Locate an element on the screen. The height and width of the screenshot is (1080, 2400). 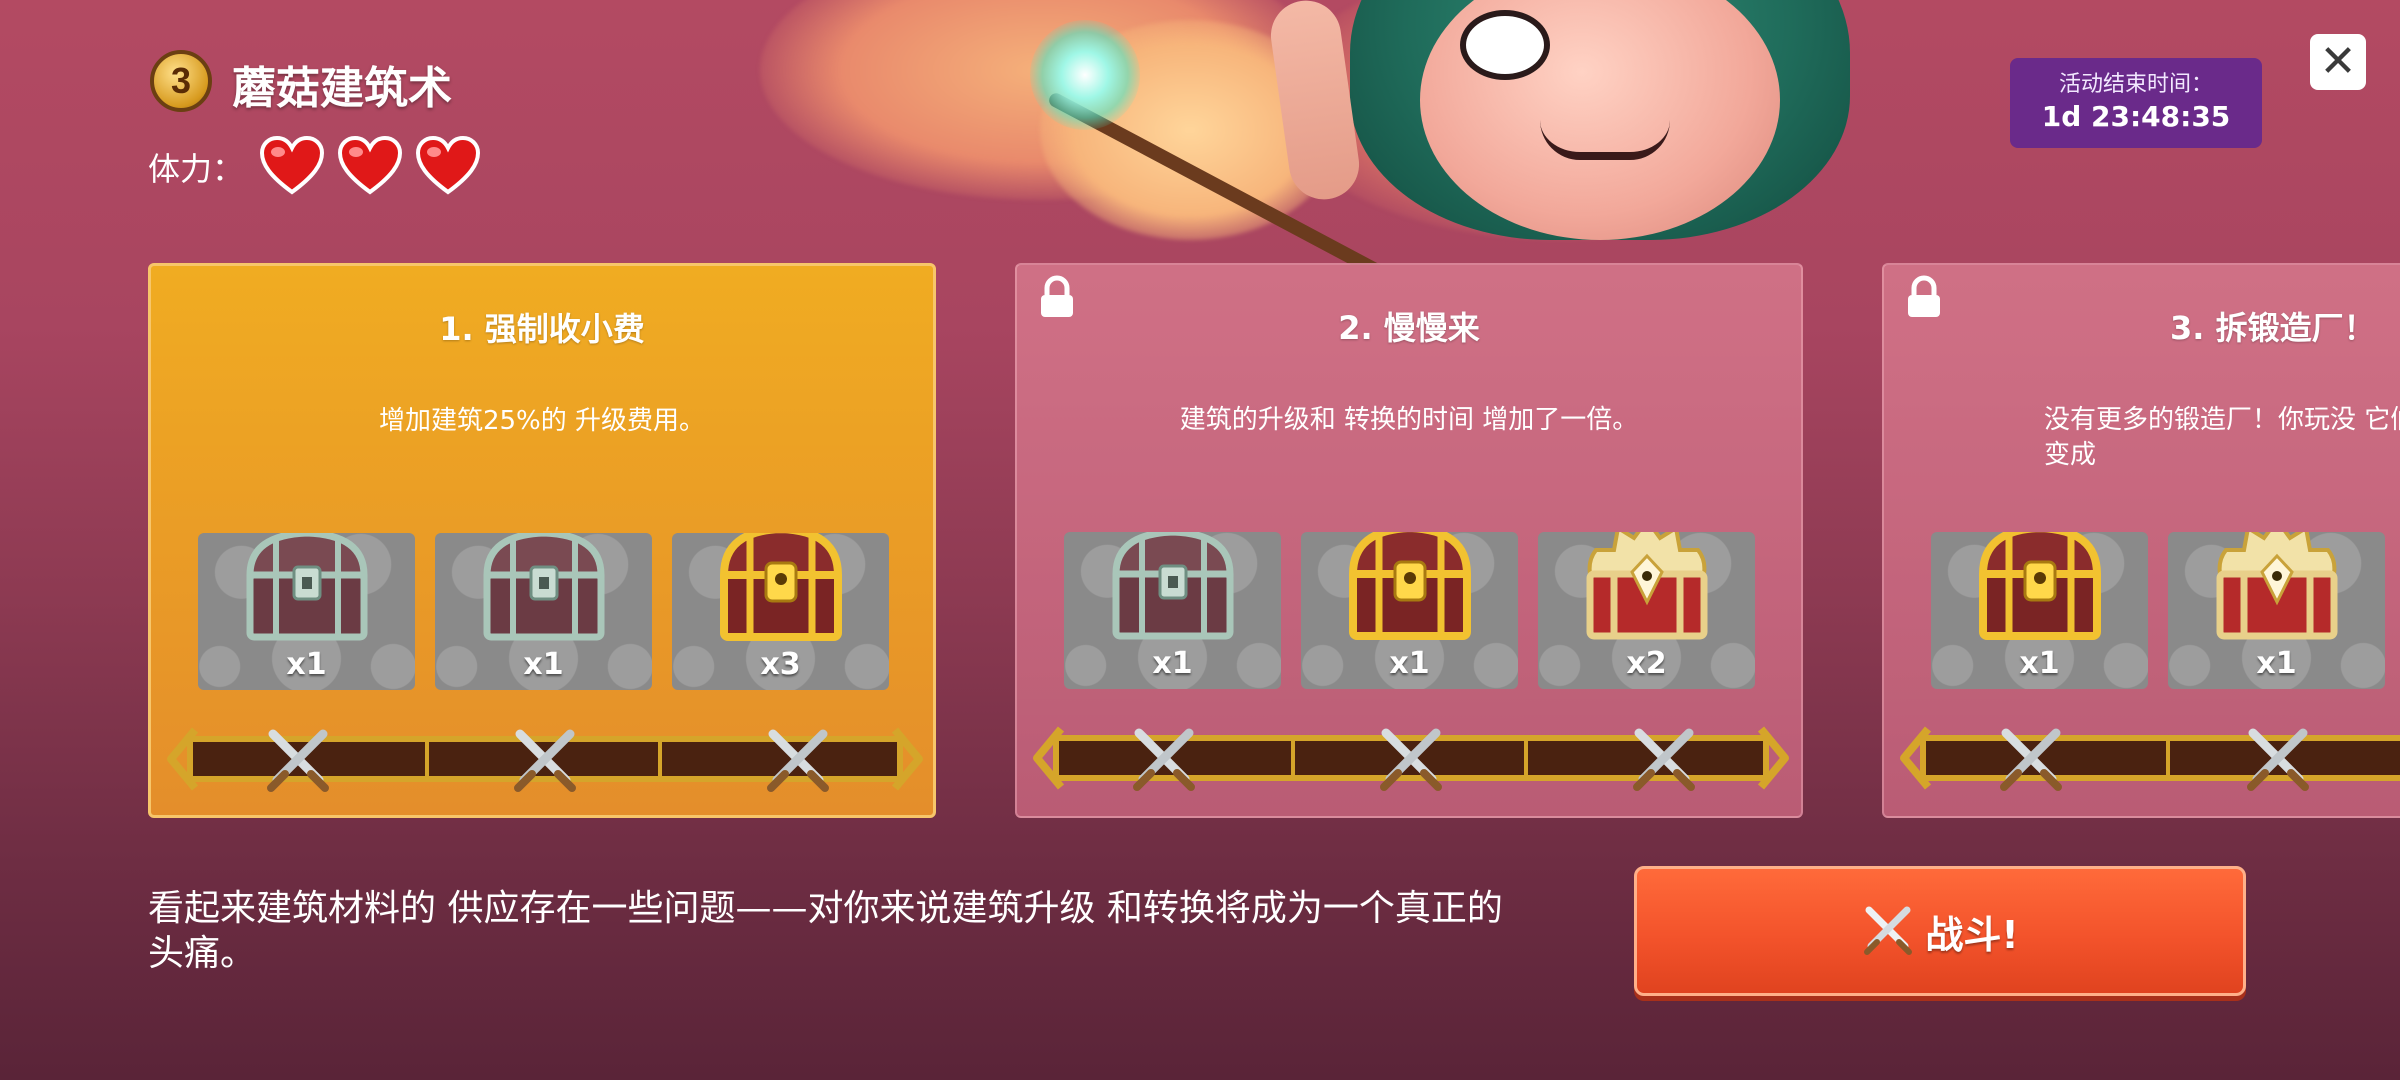
event-timer: 活动结束时间： 1d 23:48:35 is located at coordinates (2136, 103).